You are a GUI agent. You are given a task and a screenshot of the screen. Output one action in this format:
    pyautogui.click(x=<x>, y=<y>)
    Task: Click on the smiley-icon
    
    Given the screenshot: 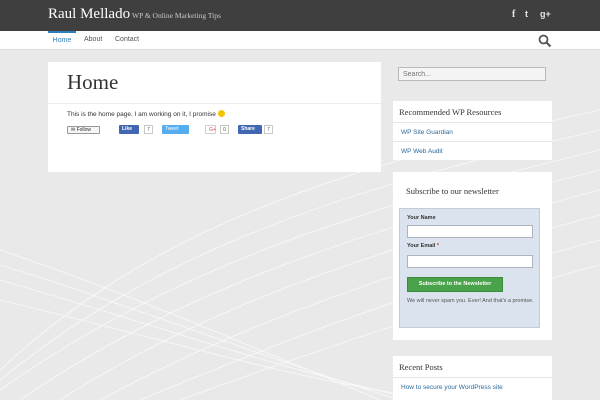 What is the action you would take?
    pyautogui.click(x=221, y=113)
    